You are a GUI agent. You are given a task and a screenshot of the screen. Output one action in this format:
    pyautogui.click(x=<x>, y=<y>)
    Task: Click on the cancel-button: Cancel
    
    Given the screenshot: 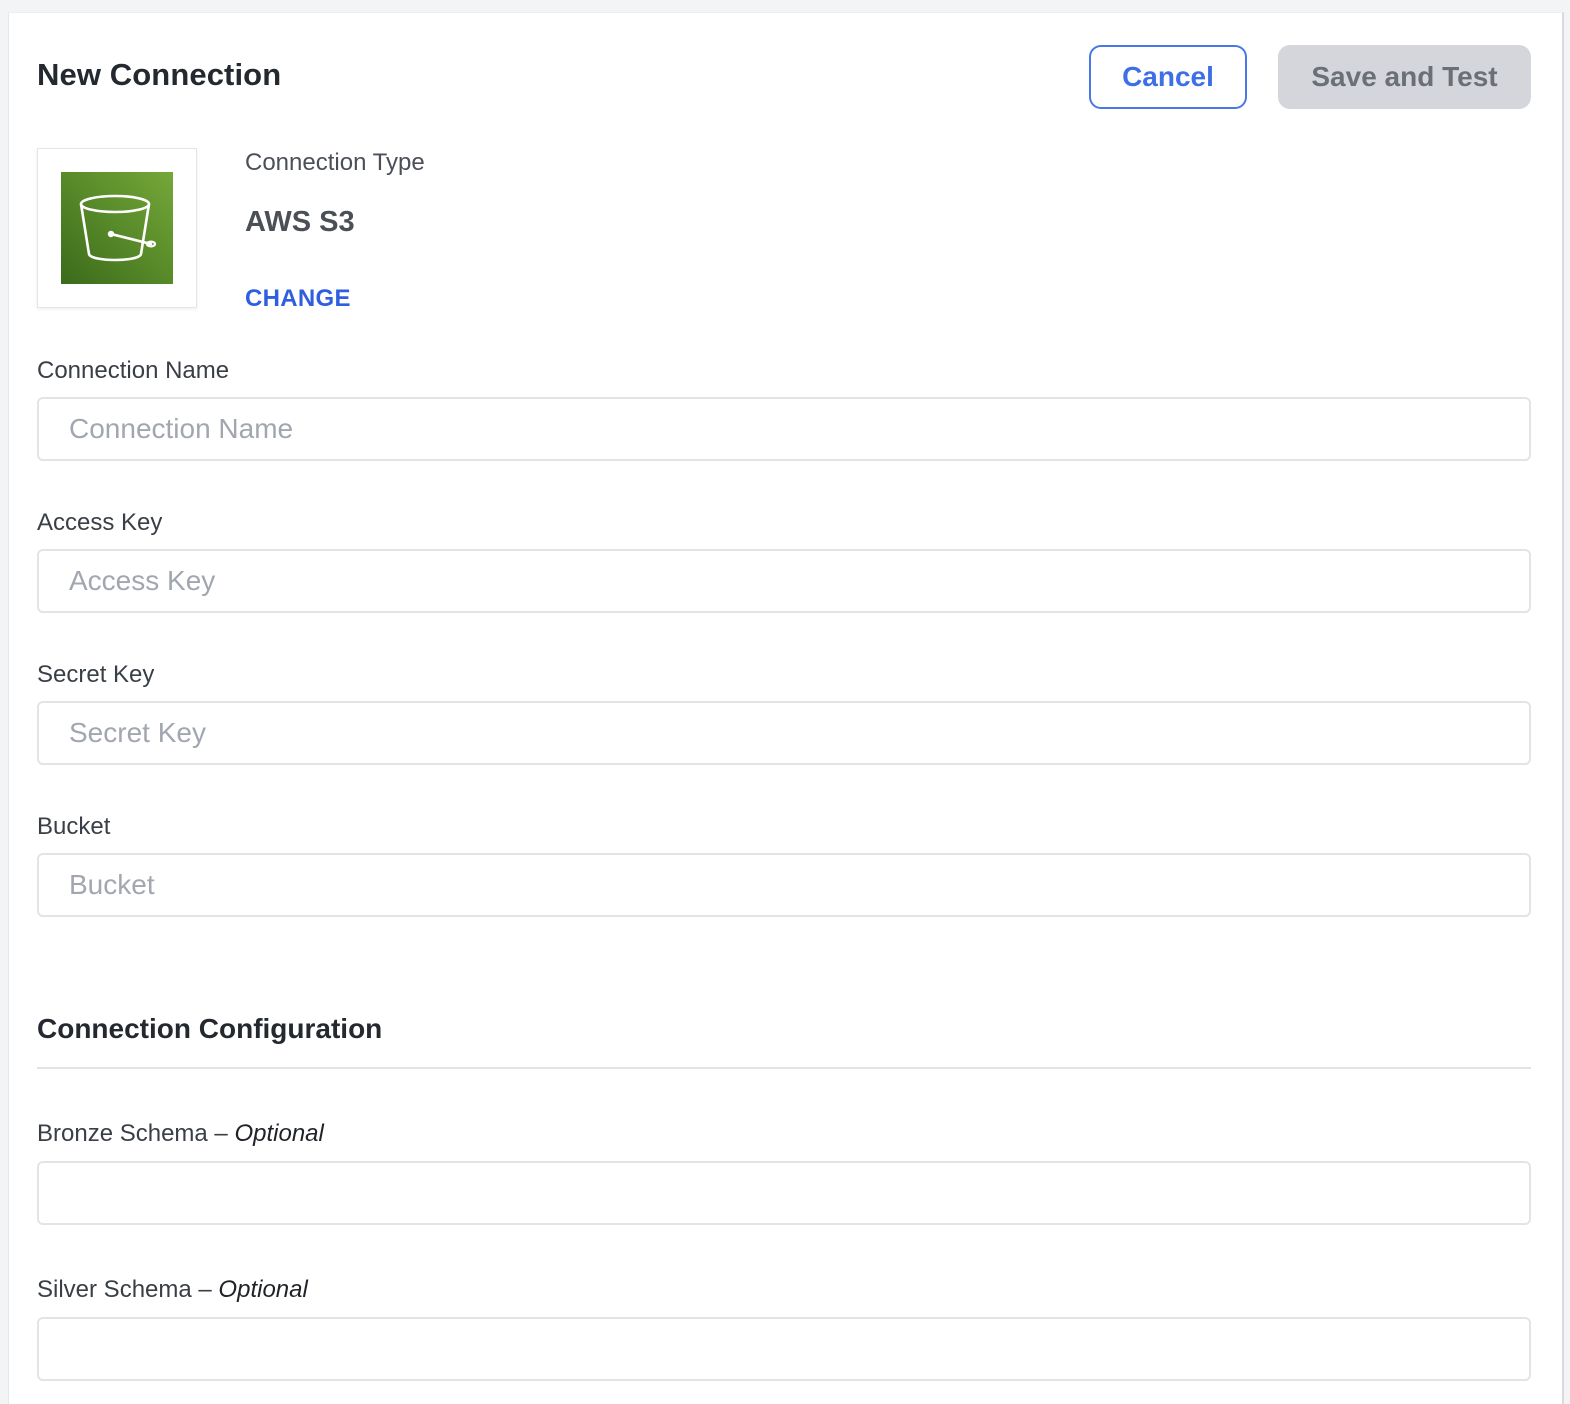 What is the action you would take?
    pyautogui.click(x=1168, y=77)
    